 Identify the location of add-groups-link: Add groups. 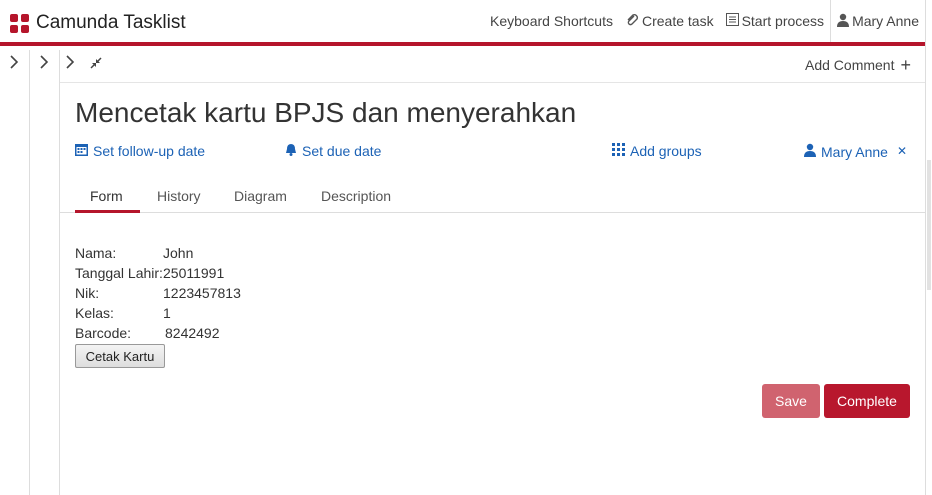
(657, 151).